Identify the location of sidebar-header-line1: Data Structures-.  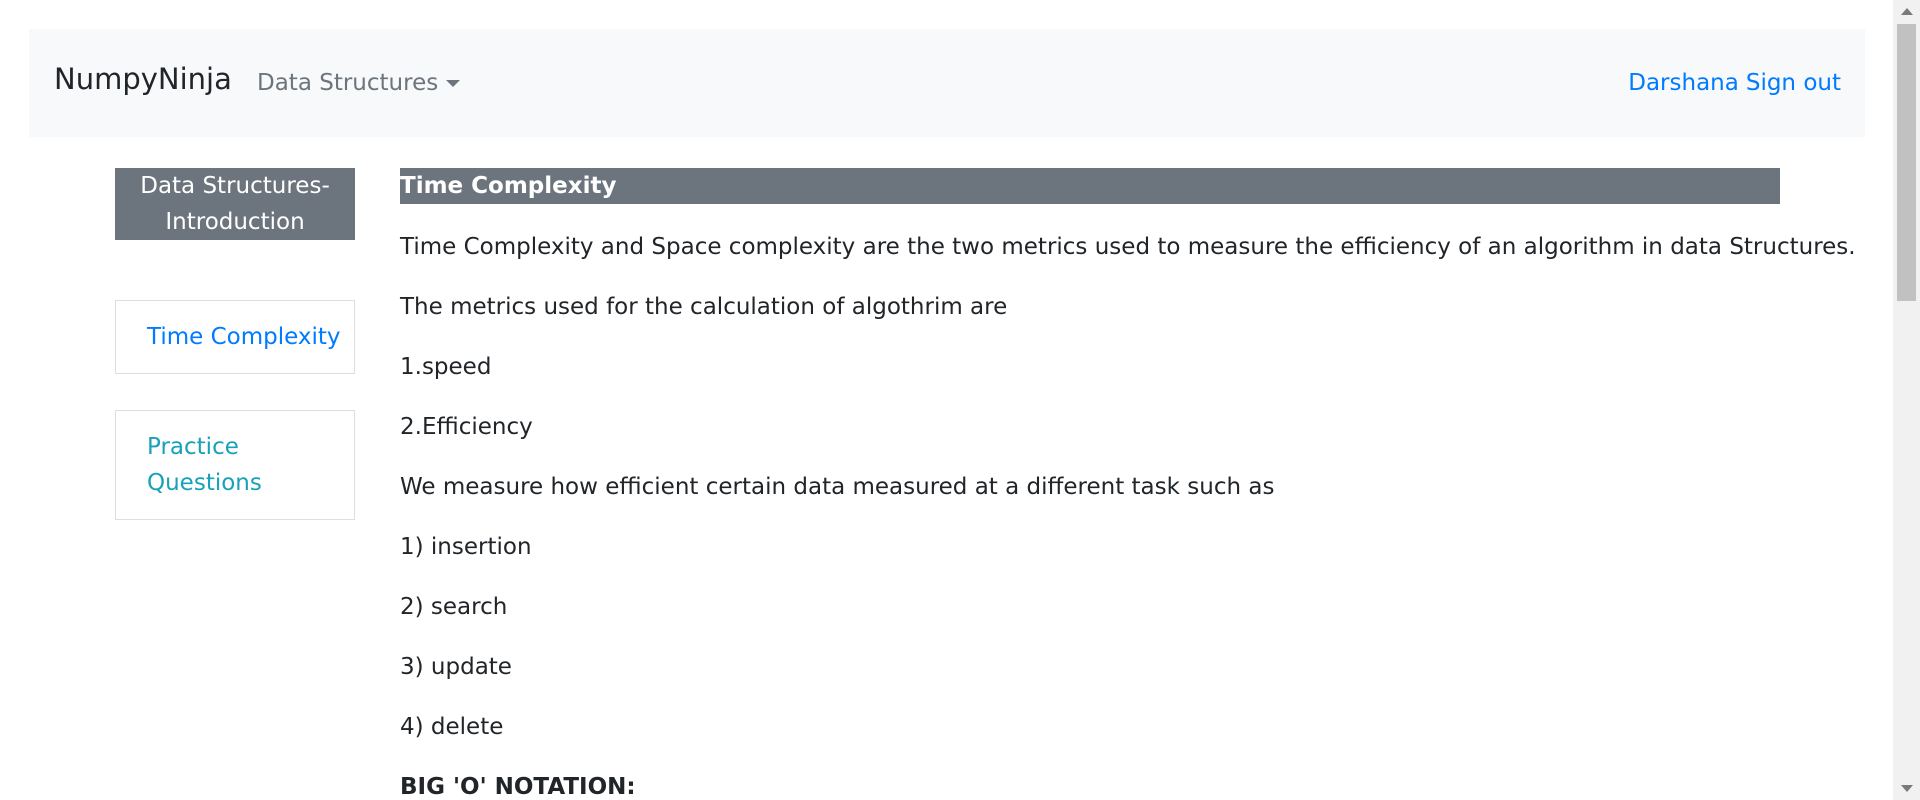
(235, 186).